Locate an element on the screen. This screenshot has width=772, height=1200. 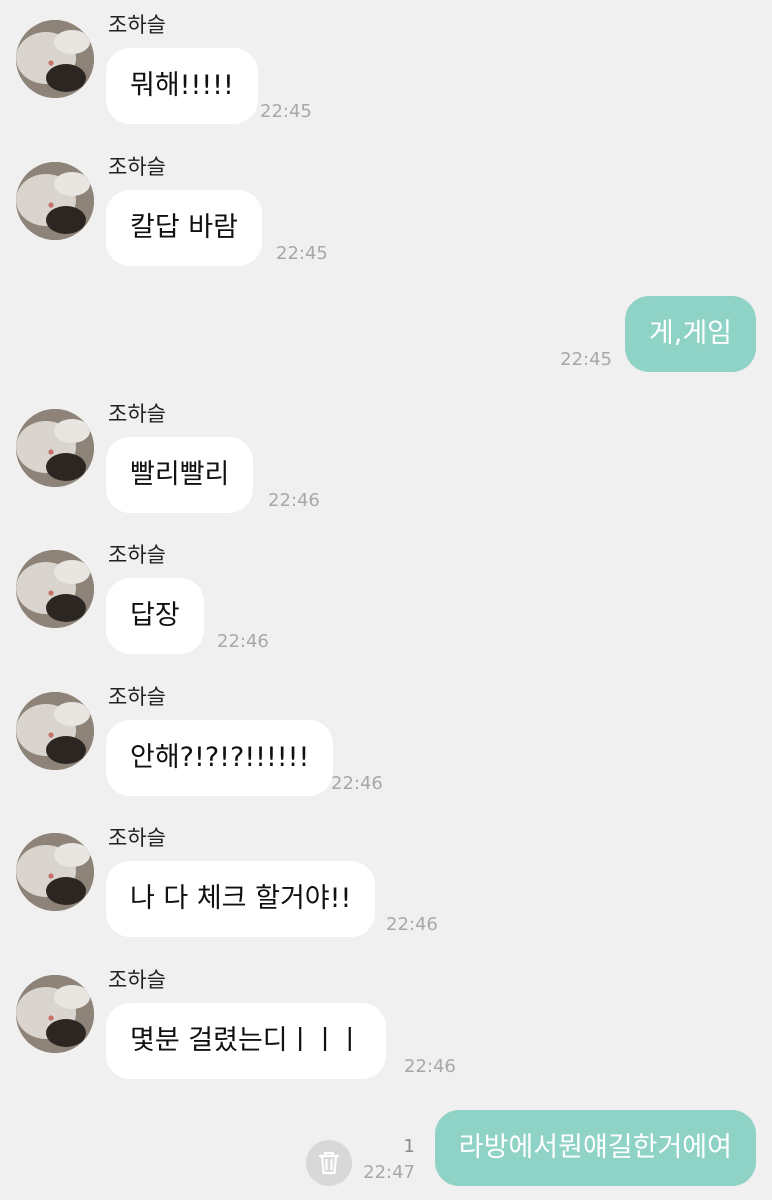
message-bubble: 칼답 바람 is located at coordinates (184, 228).